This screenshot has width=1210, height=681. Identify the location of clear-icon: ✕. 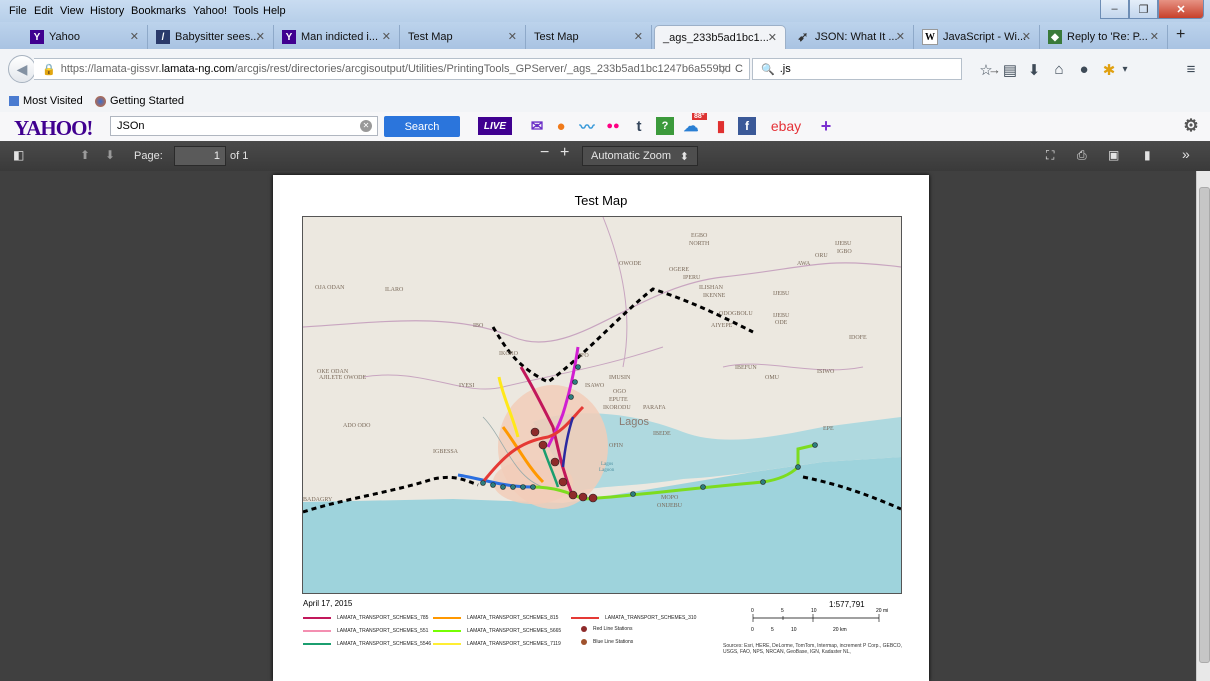
(366, 126).